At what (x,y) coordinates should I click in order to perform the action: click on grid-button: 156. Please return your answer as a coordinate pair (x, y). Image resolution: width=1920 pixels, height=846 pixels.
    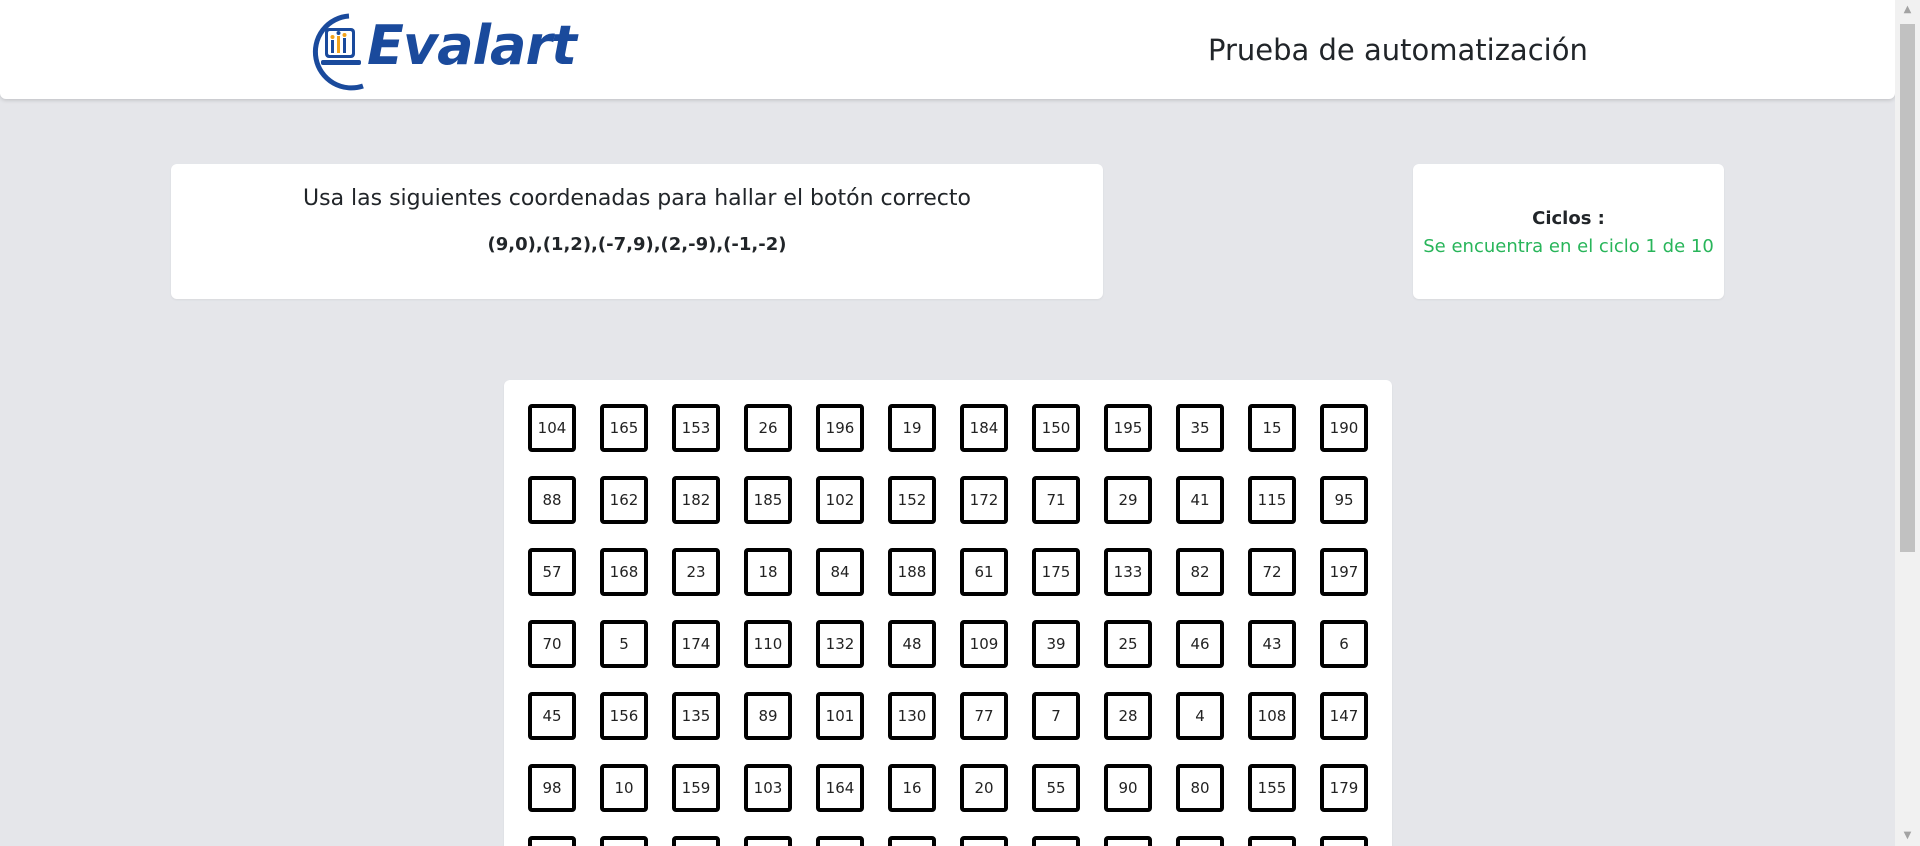
    Looking at the image, I should click on (624, 716).